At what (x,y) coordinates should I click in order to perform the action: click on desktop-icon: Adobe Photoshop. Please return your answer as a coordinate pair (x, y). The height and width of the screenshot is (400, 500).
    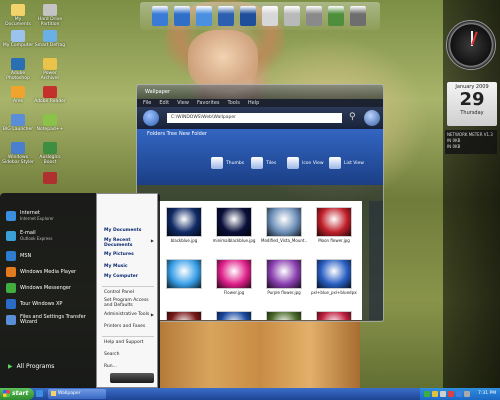
    Looking at the image, I should click on (18, 69).